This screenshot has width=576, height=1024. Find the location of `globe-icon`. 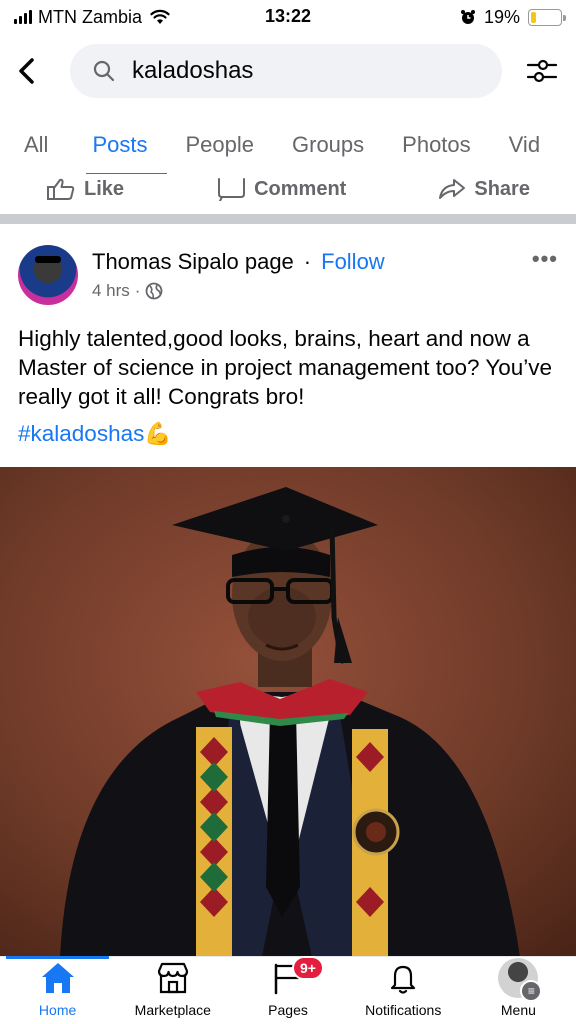

globe-icon is located at coordinates (154, 291).